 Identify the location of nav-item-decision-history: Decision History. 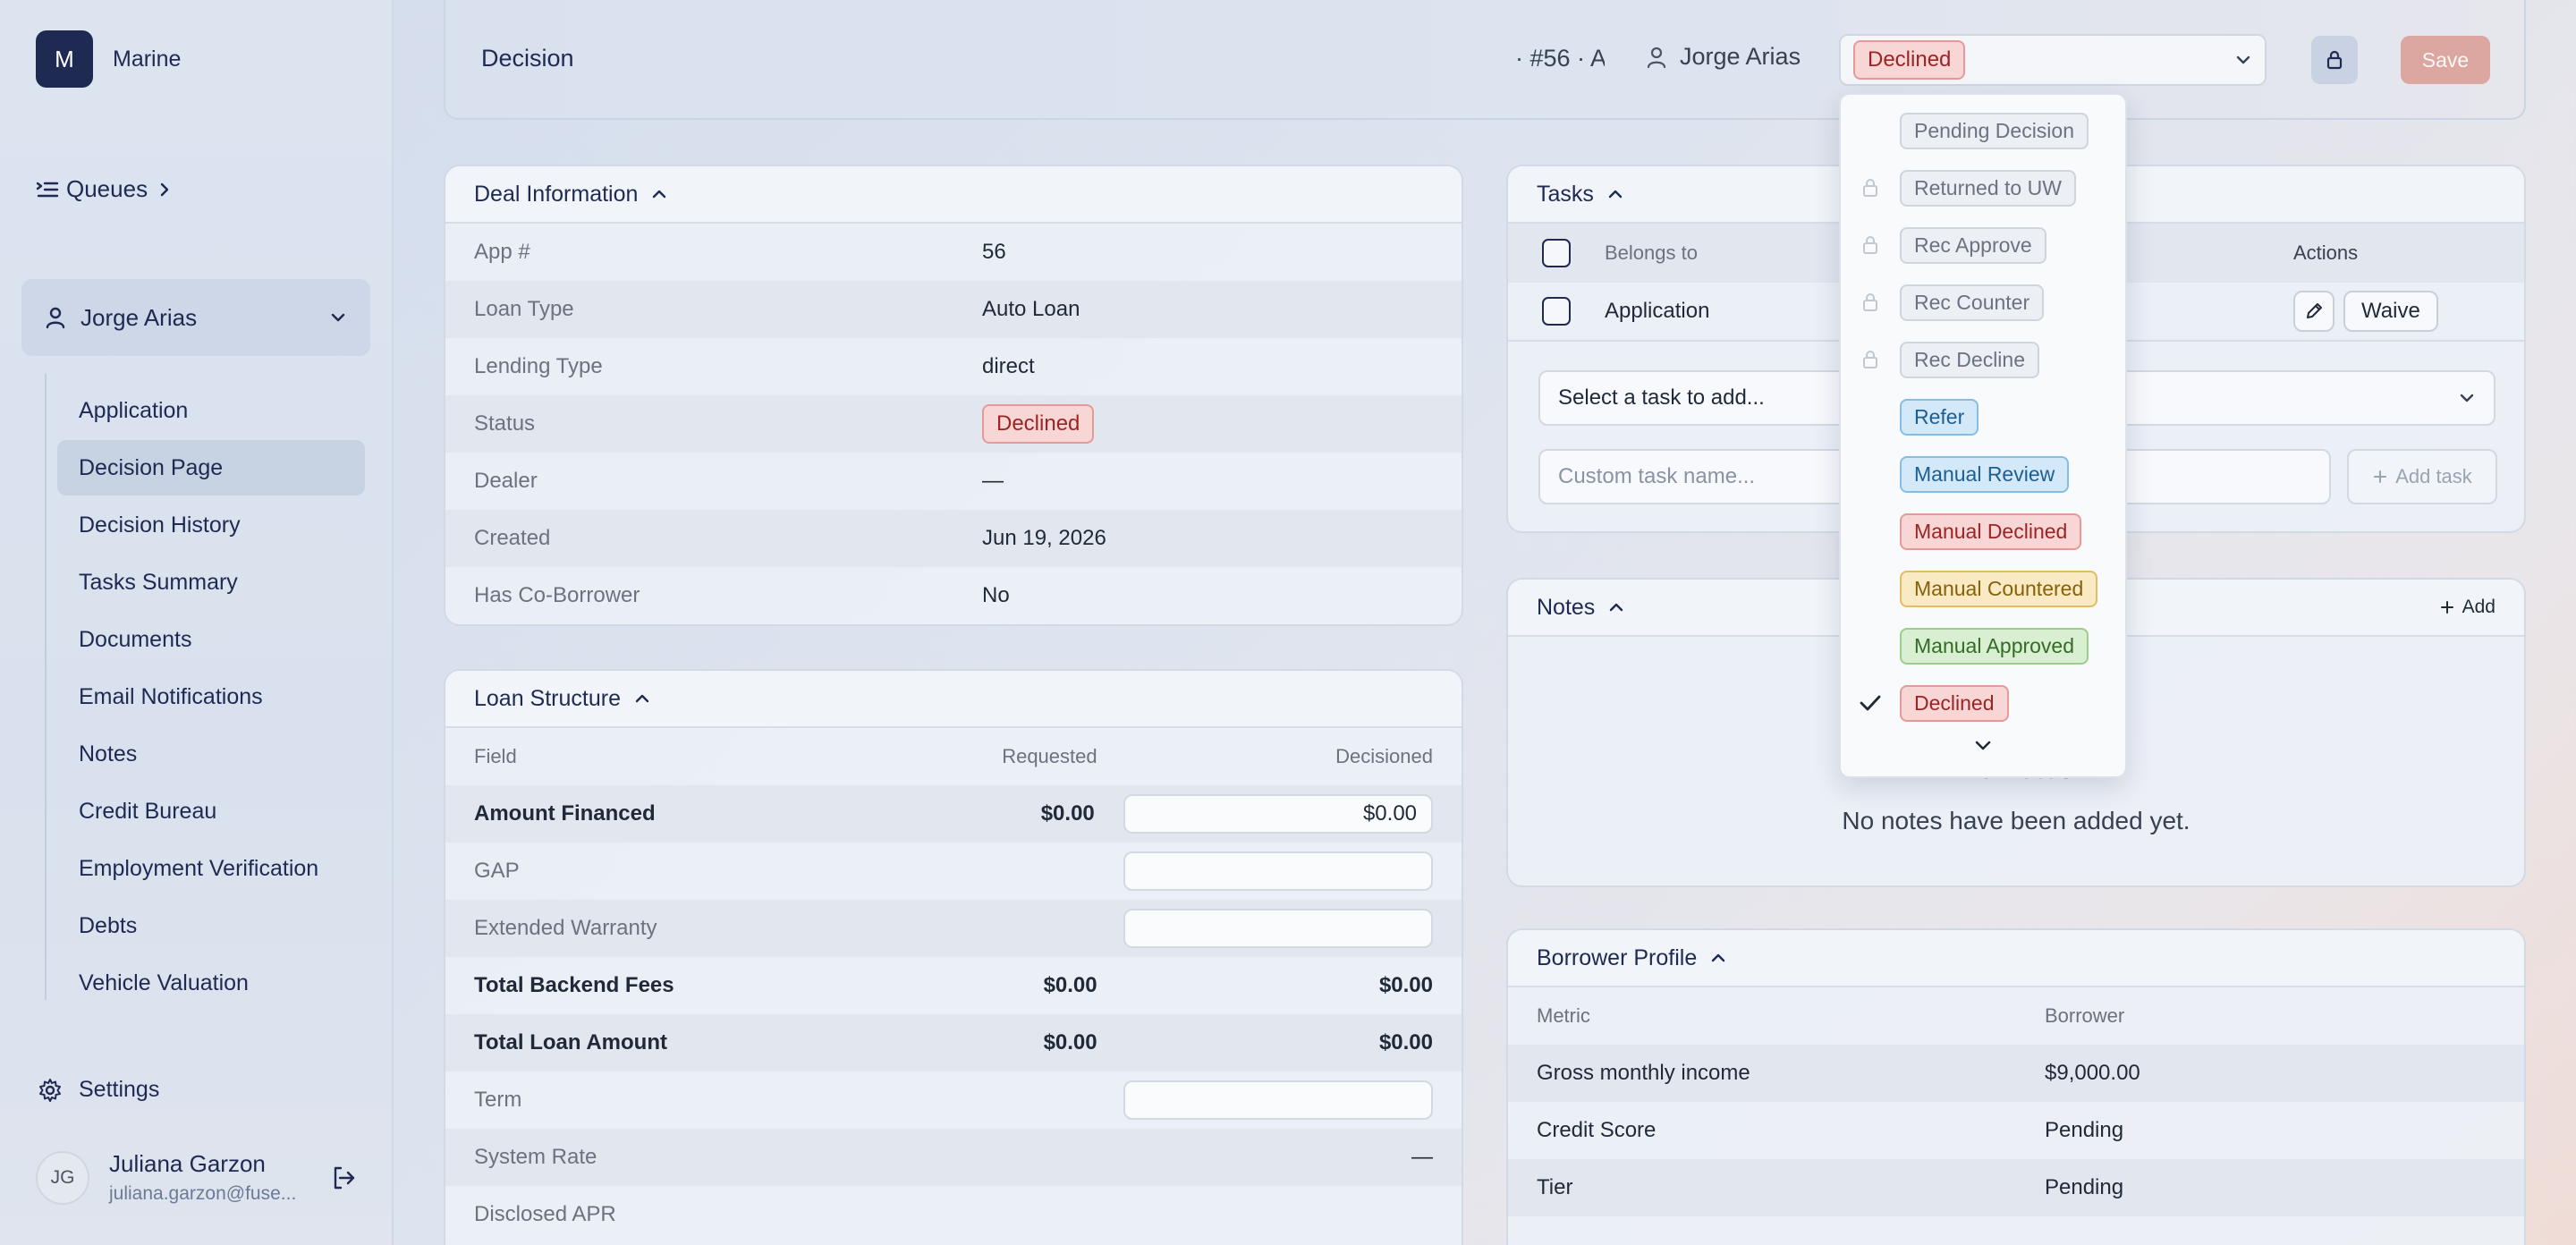
(211, 525).